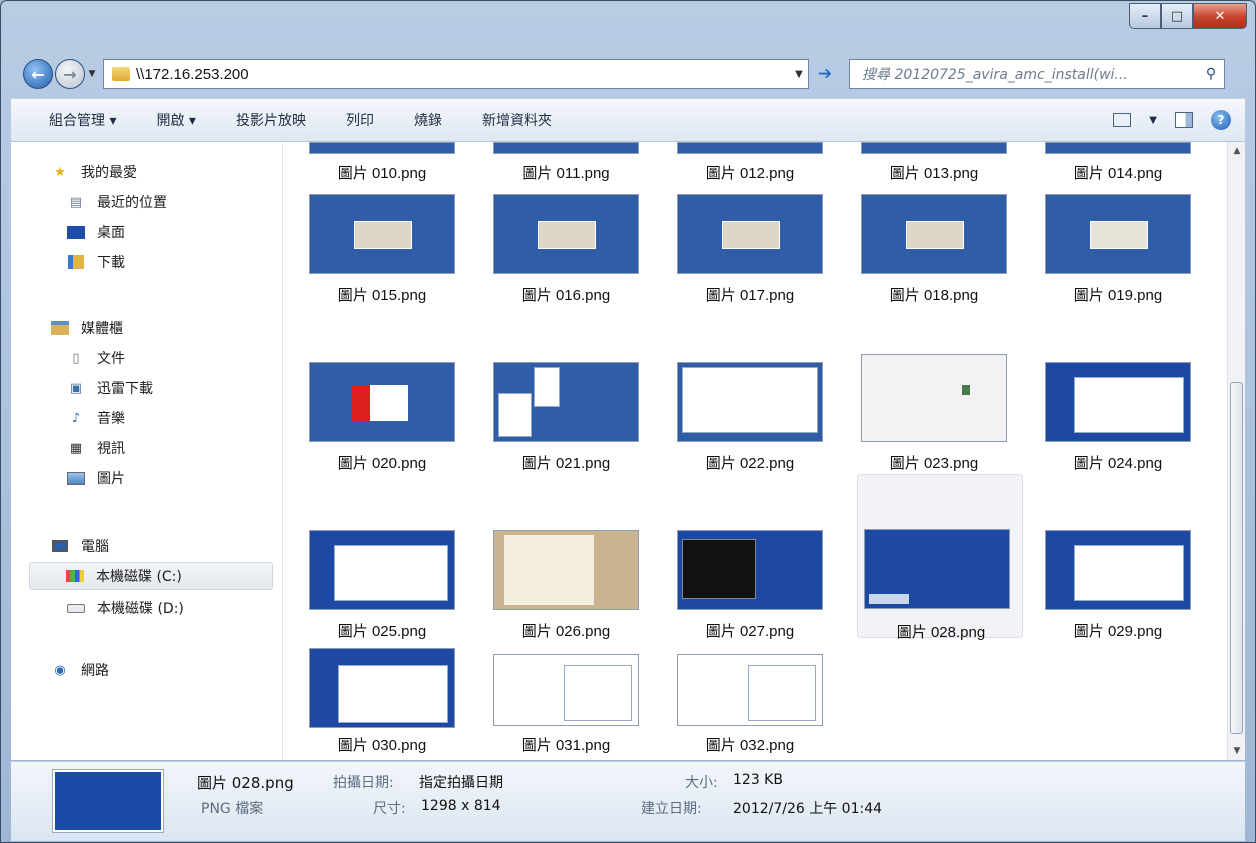 This screenshot has height=843, width=1256. I want to click on maximize-button: □, so click(1177, 16).